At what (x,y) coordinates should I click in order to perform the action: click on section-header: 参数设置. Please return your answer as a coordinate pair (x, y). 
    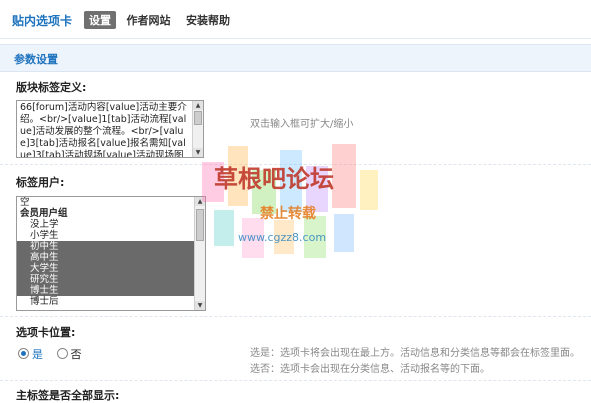
    Looking at the image, I should click on (295, 58).